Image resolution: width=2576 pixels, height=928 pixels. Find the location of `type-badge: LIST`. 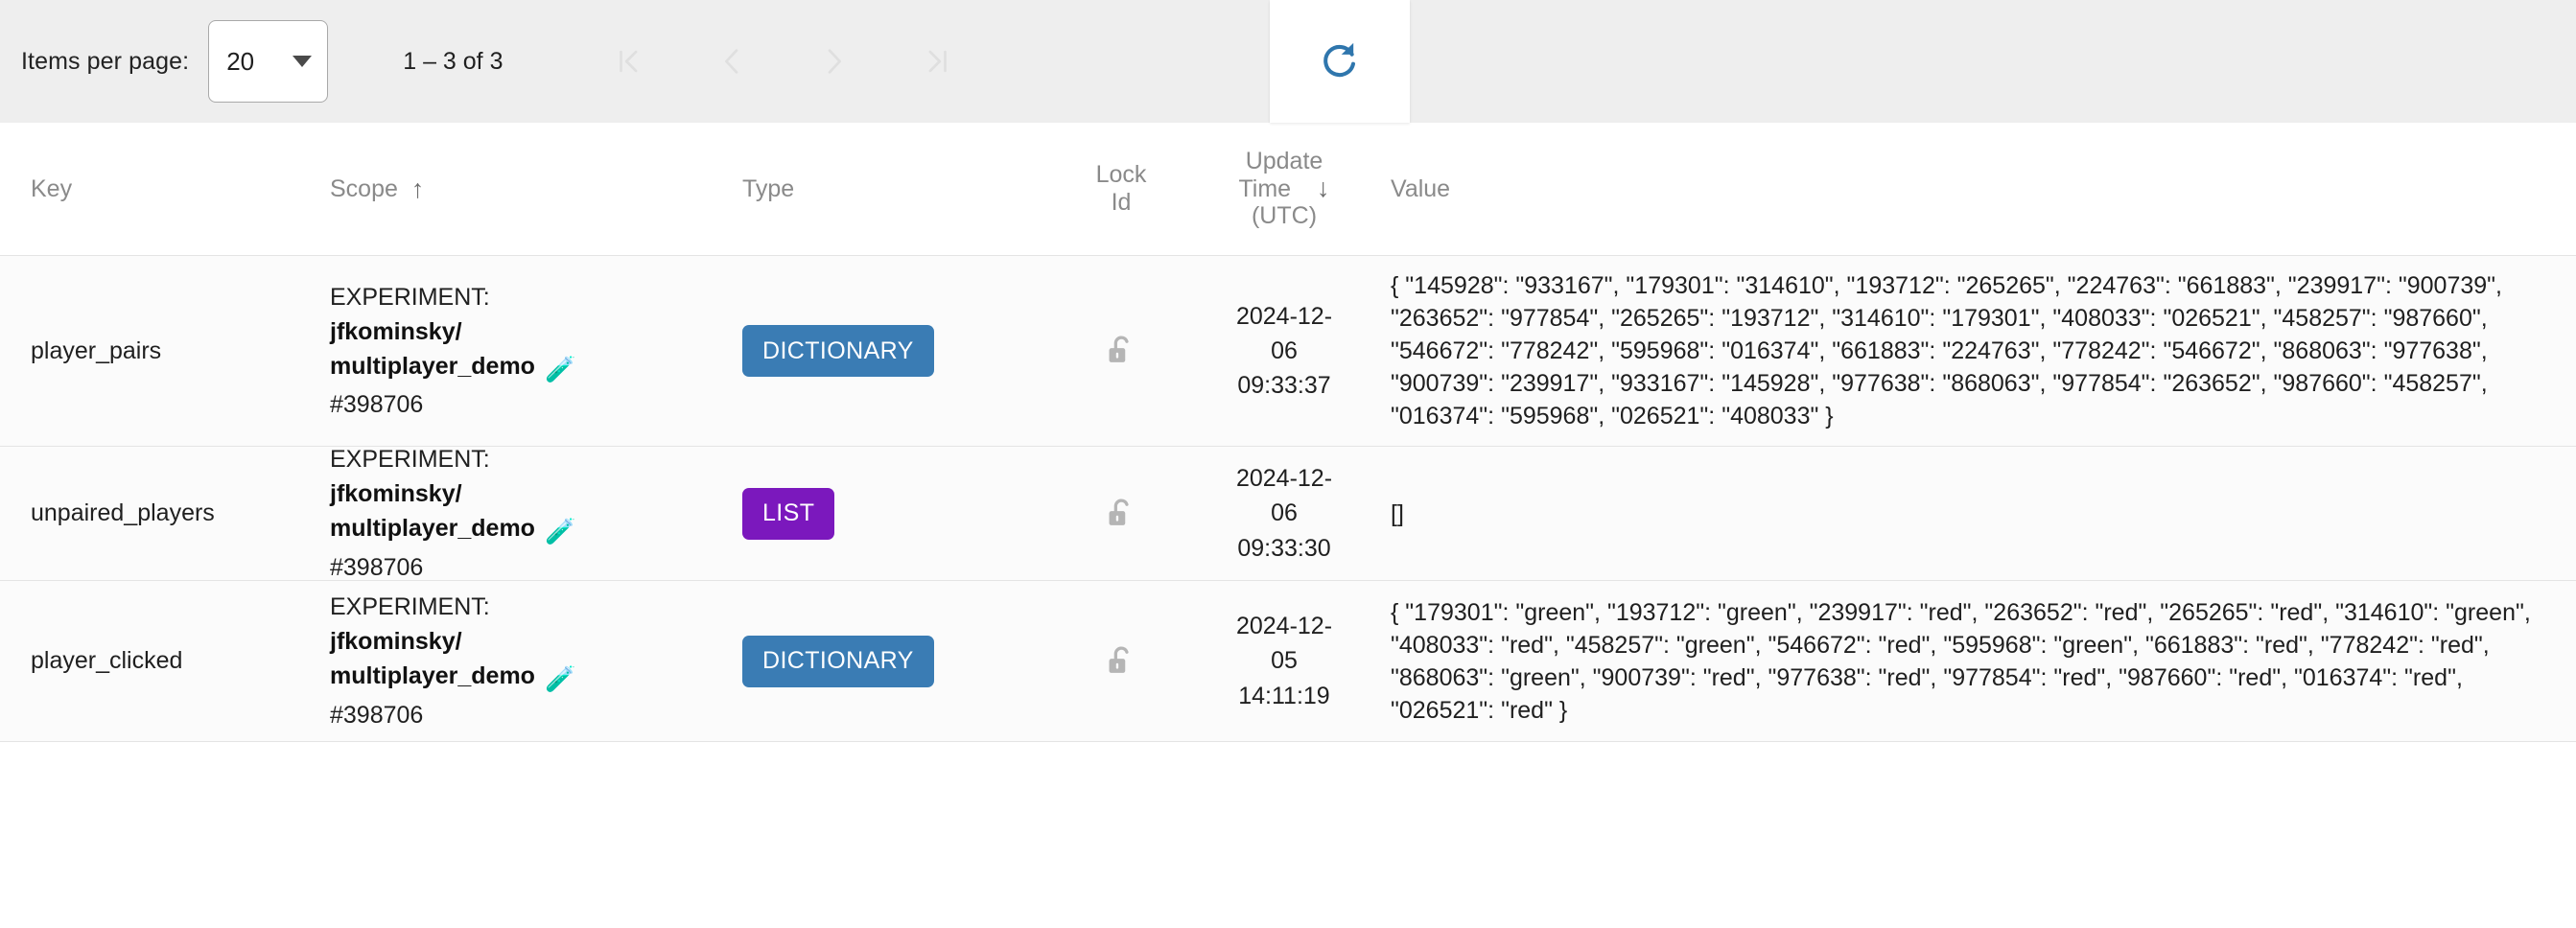

type-badge: LIST is located at coordinates (788, 514).